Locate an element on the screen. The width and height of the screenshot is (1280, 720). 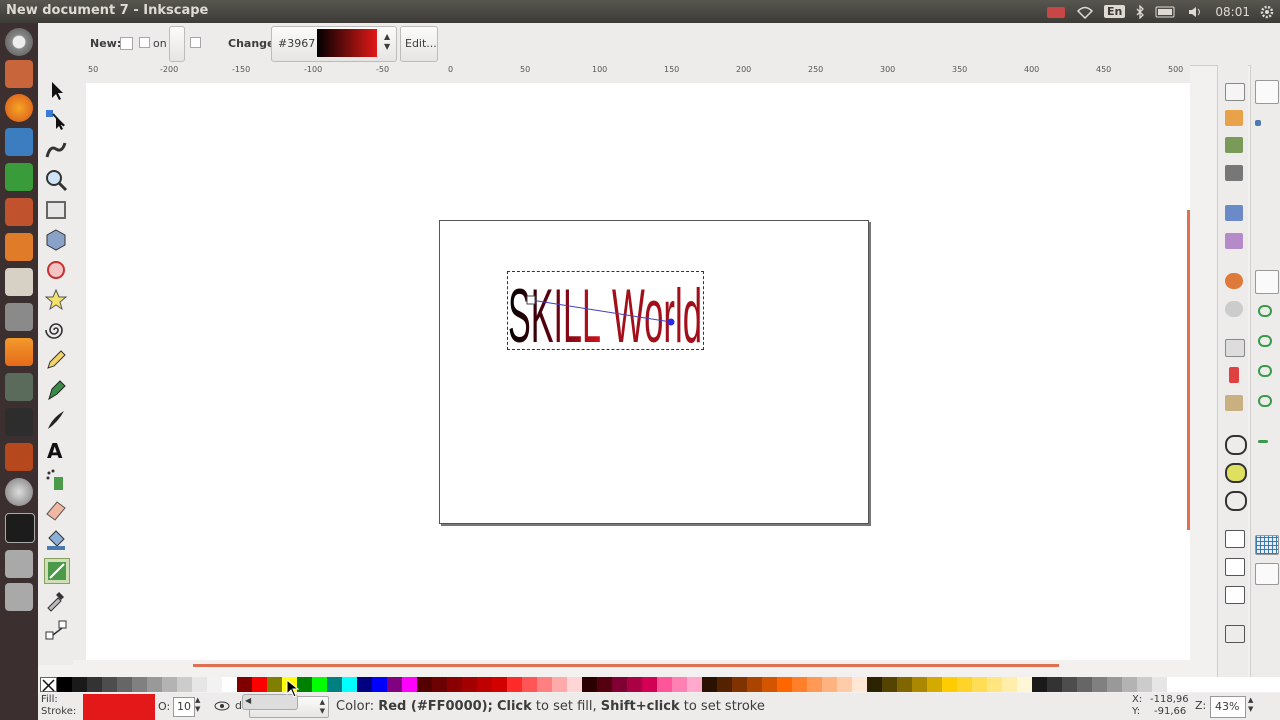
xml-editor-icon is located at coordinates (1235, 634).